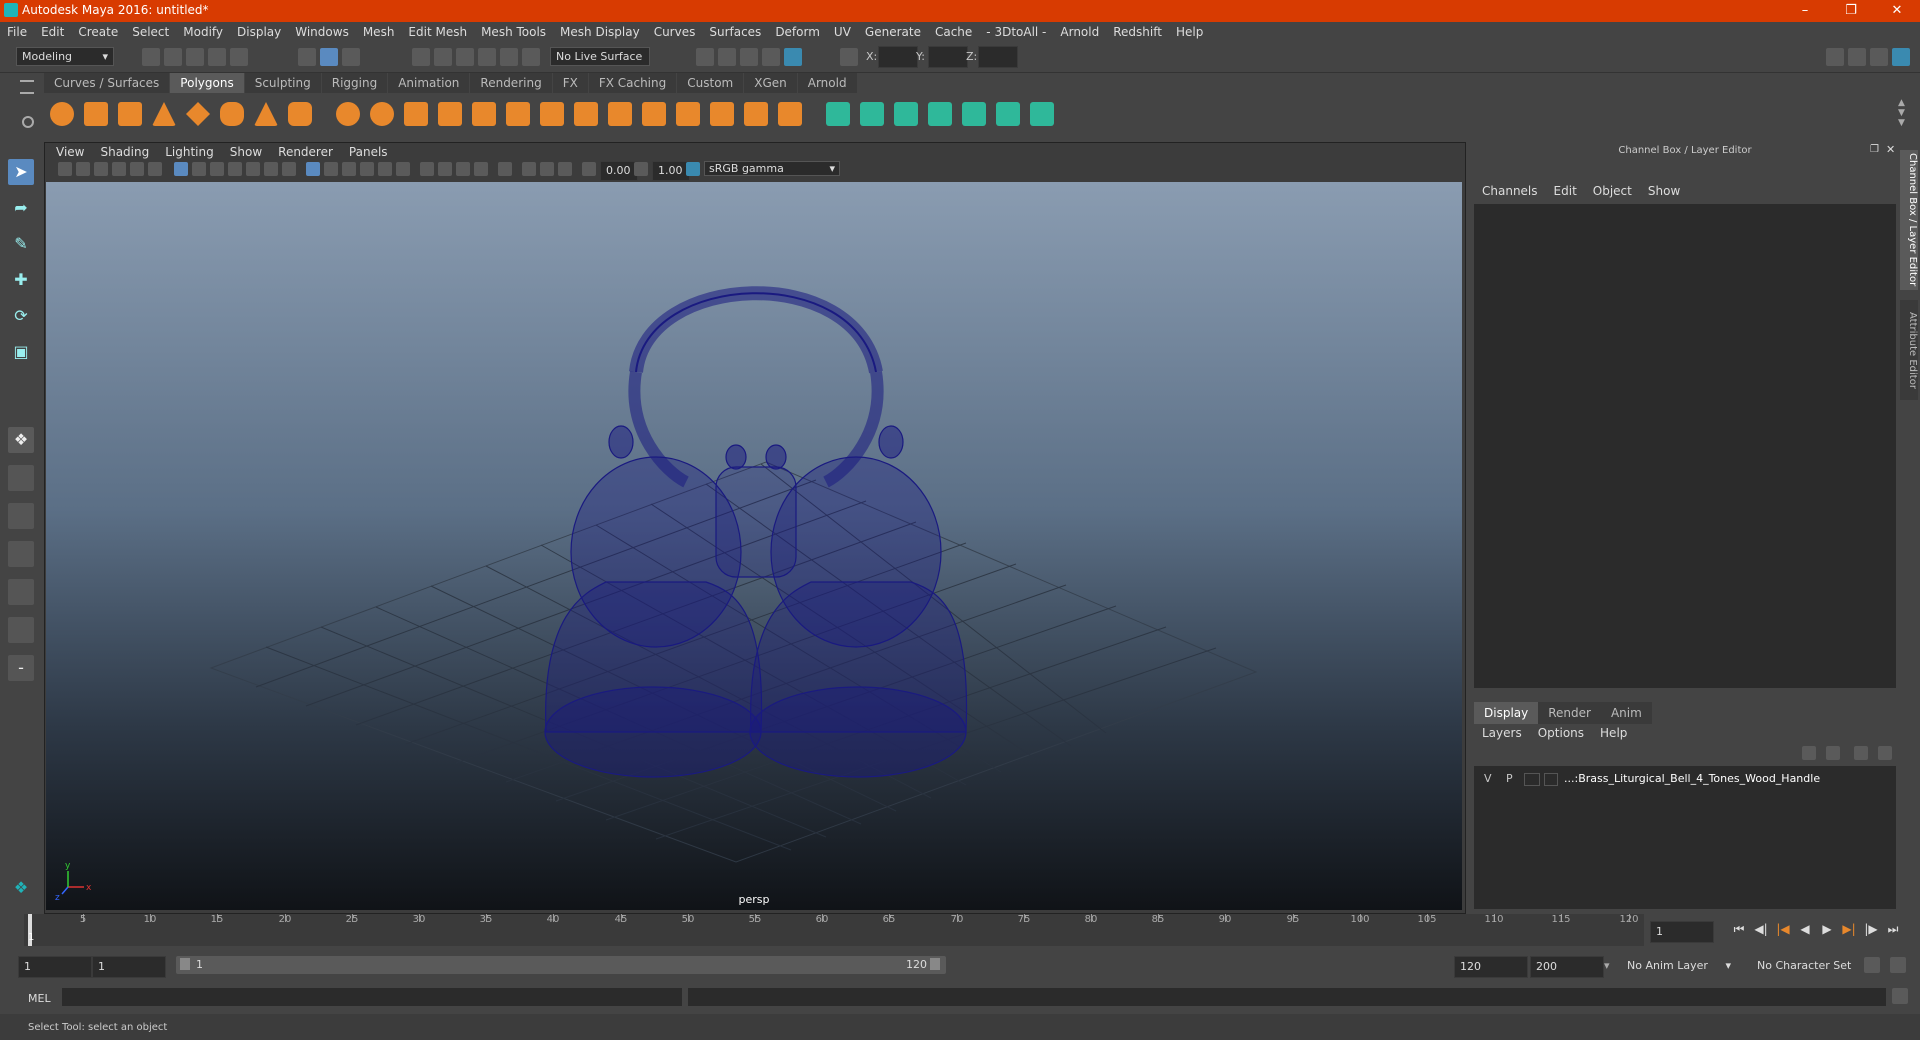  I want to click on cb-menu-edit: Edit, so click(1565, 191).